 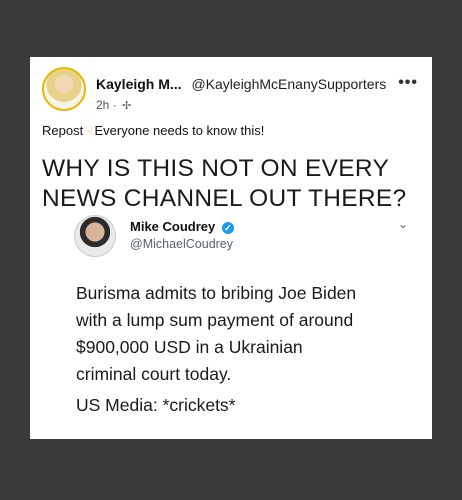 I want to click on author-line: Kayleigh M... @KayleighMcEnanySupporters, so click(x=241, y=84).